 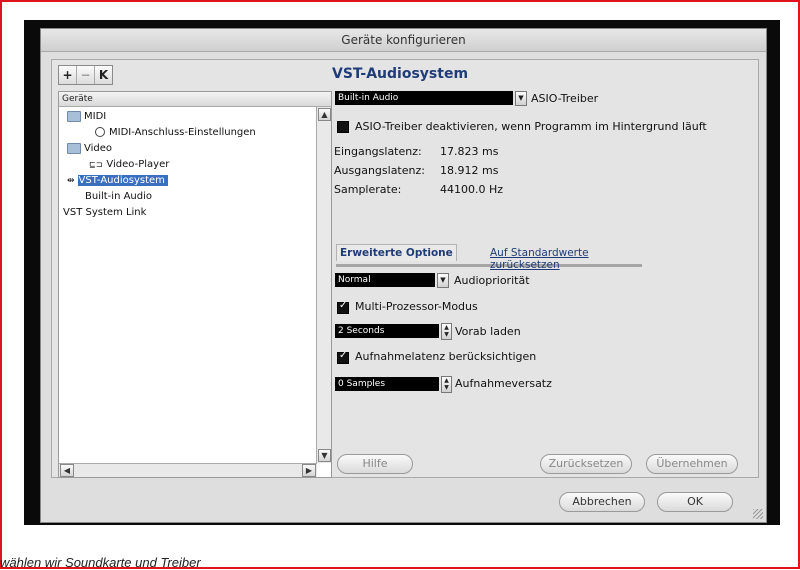 I want to click on tab-advanced-options: Erweiterte Optione, so click(x=396, y=252).